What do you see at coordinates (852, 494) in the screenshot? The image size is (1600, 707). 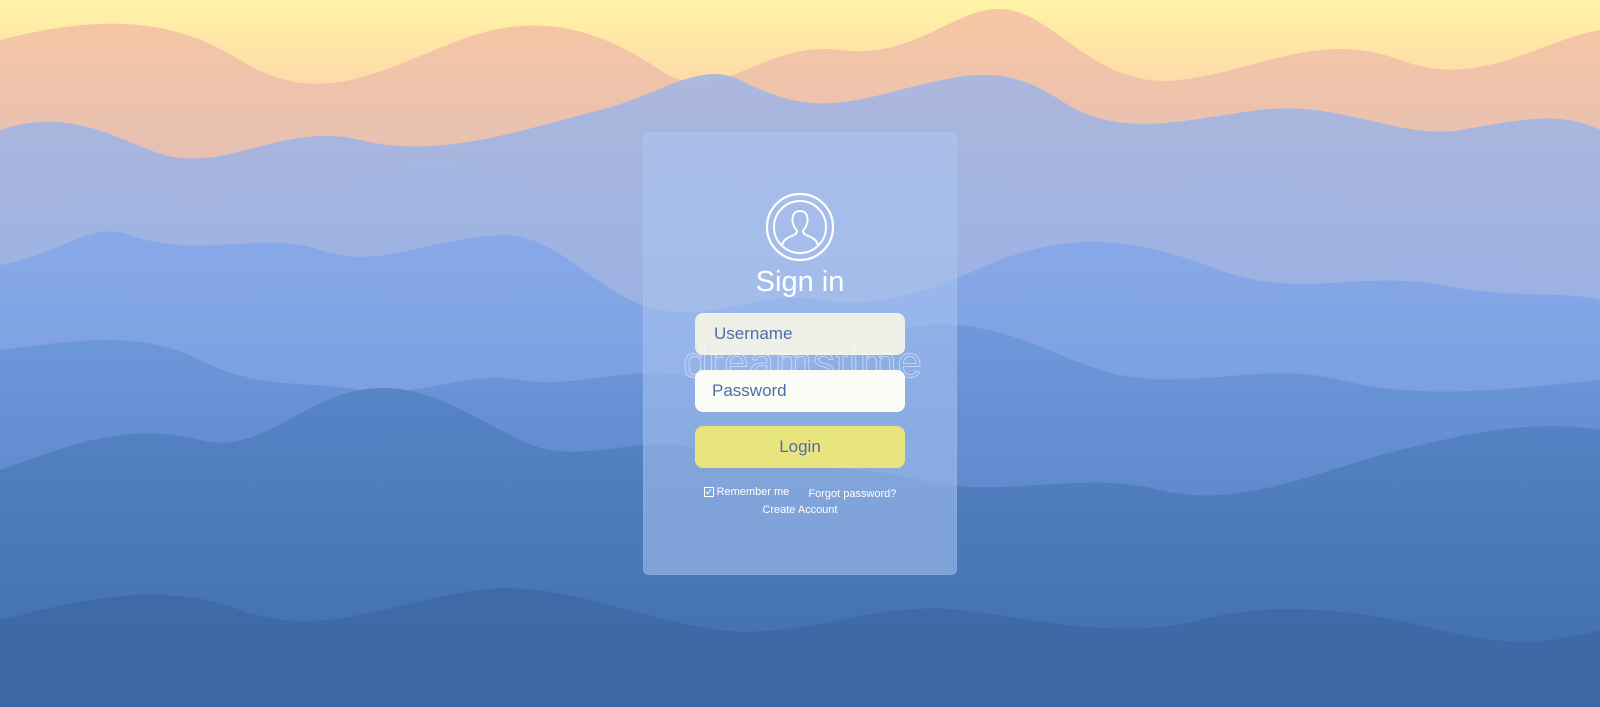 I see `forgot-password-link: Forgot password?` at bounding box center [852, 494].